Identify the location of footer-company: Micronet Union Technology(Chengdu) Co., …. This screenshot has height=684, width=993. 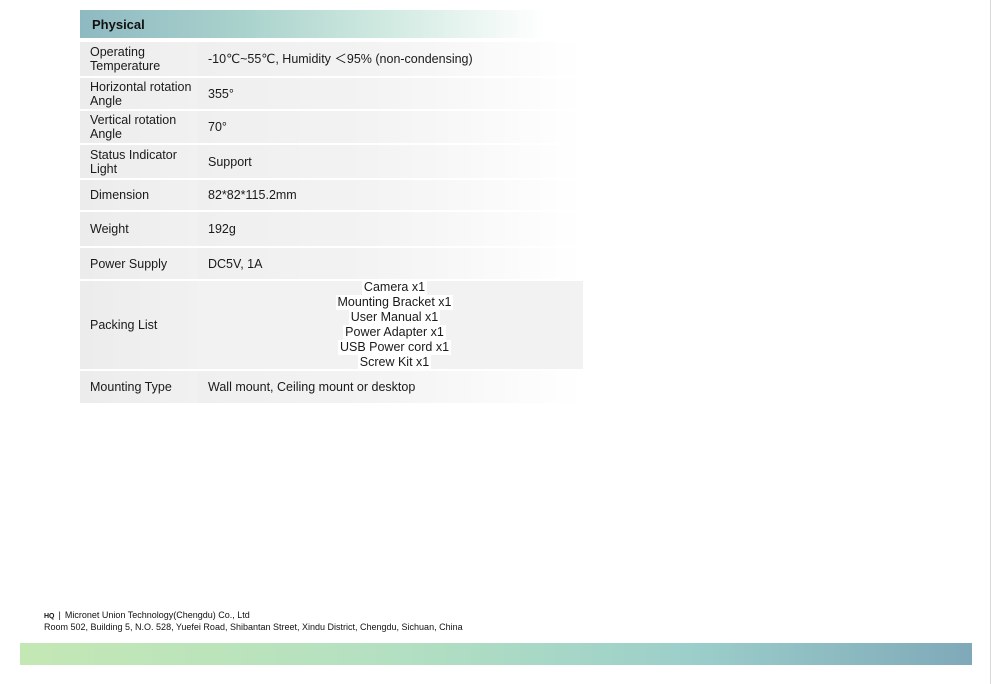
(157, 615).